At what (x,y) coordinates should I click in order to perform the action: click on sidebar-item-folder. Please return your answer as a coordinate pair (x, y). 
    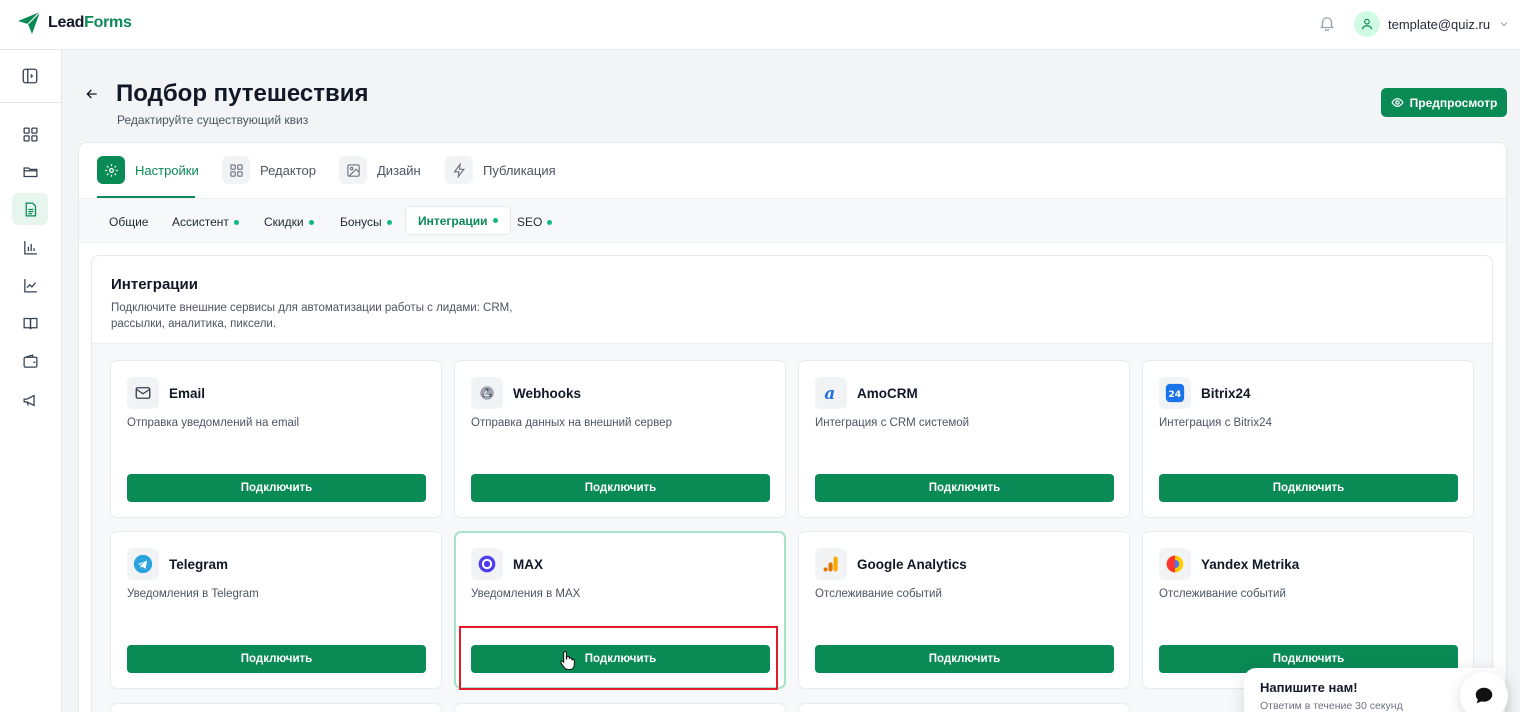
    Looking at the image, I should click on (30, 171).